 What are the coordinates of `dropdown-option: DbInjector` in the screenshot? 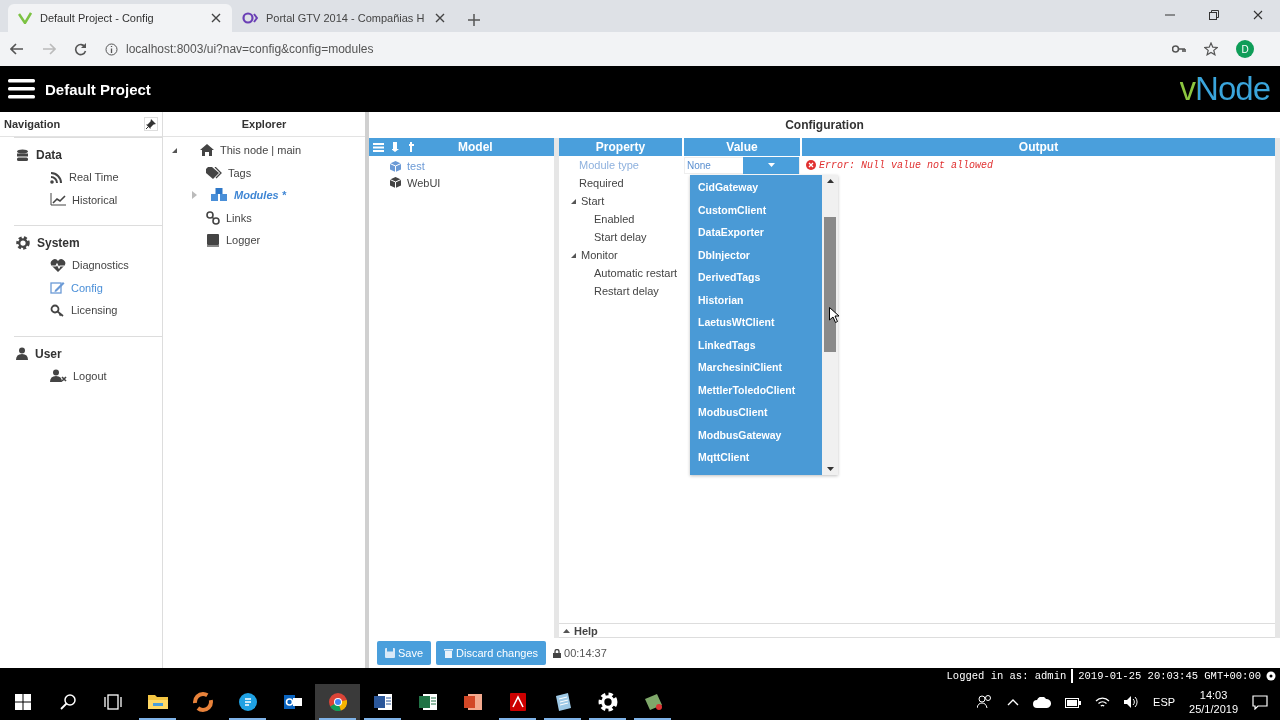 It's located at (756, 255).